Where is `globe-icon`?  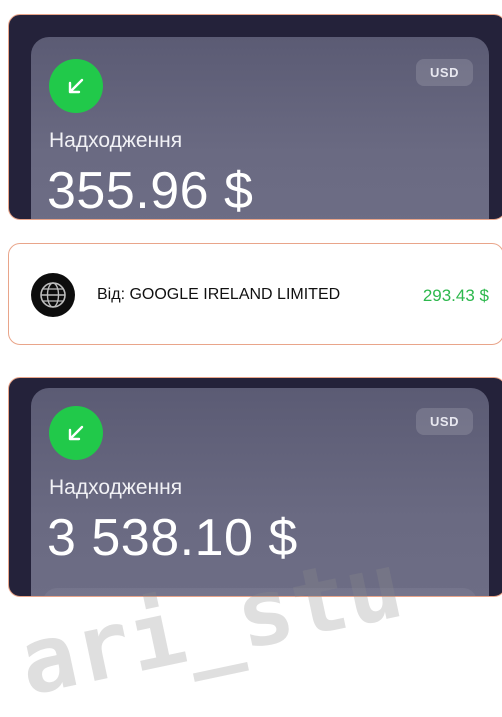 globe-icon is located at coordinates (53, 295).